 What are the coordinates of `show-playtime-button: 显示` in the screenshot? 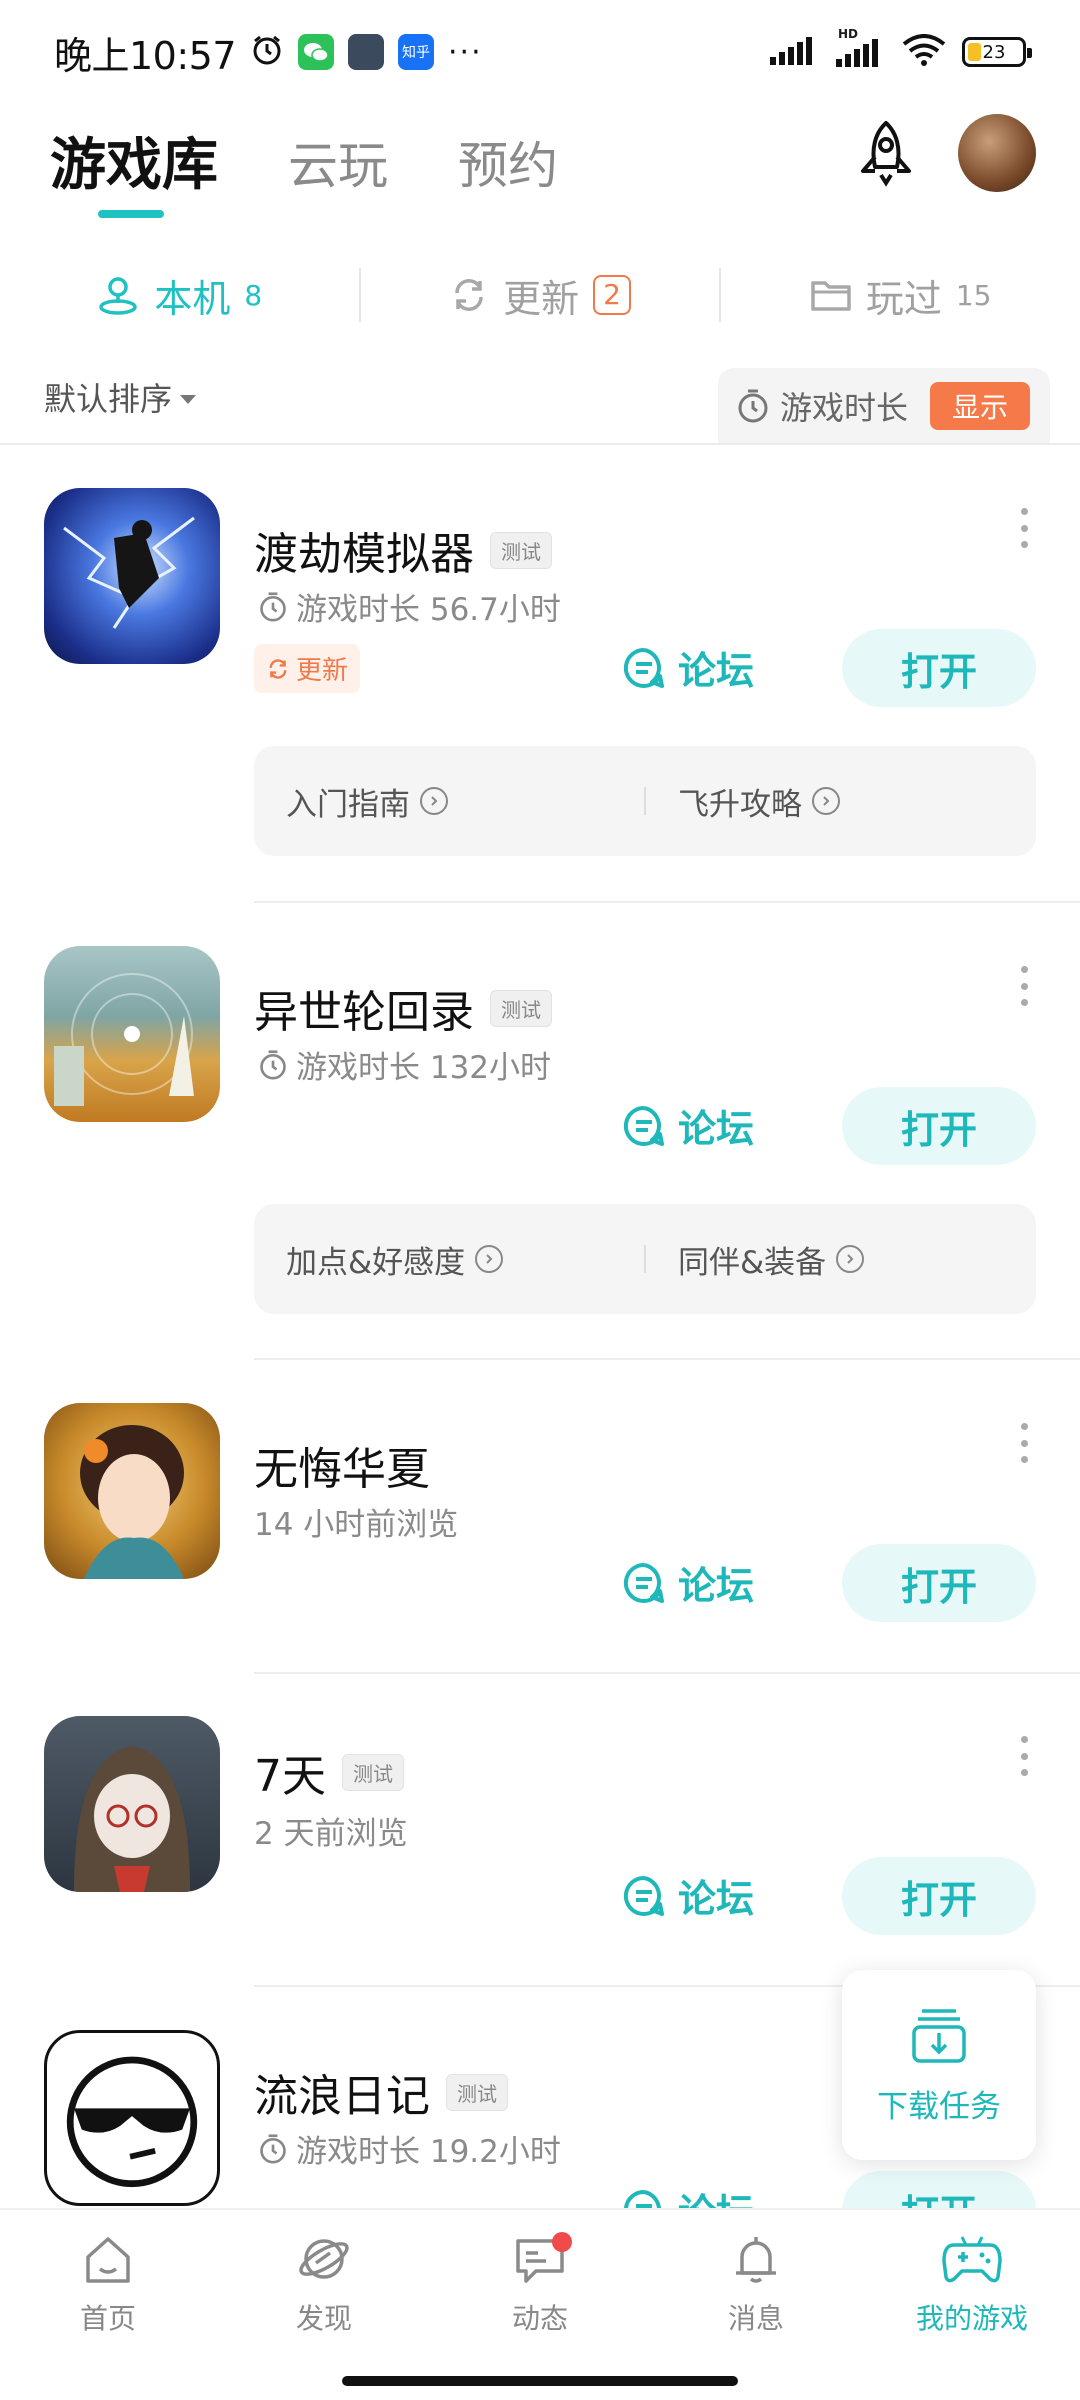 It's located at (979, 406).